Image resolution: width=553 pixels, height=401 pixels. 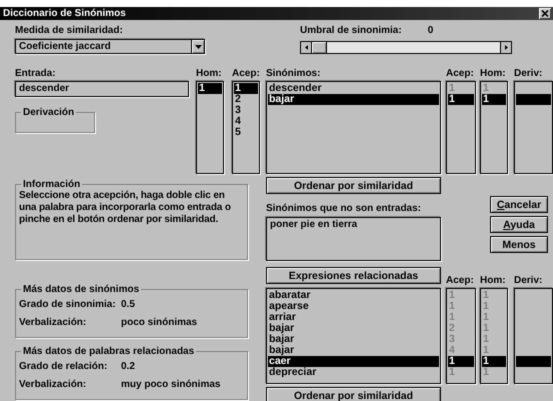 What do you see at coordinates (319, 47) in the screenshot?
I see `slider-thumb` at bounding box center [319, 47].